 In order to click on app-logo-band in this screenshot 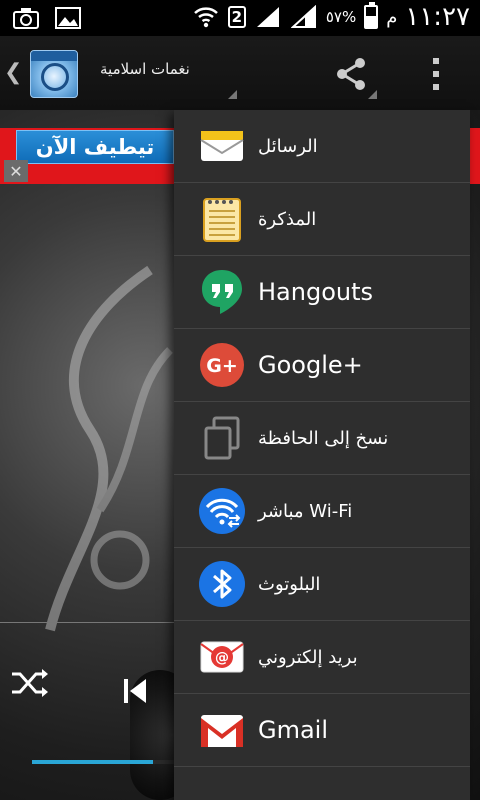, I will do `click(54, 56)`.